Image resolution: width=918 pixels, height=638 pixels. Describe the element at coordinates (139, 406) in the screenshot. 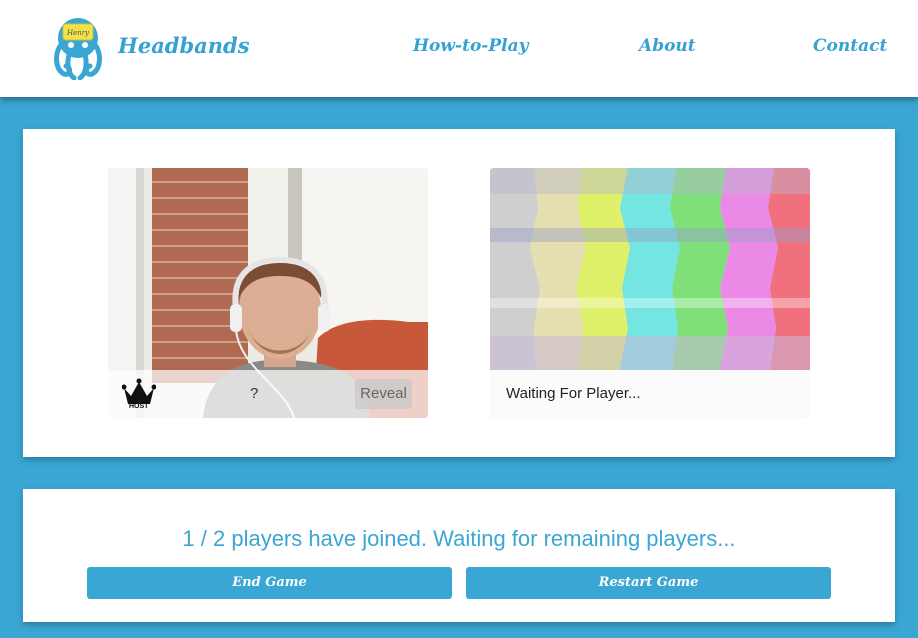

I see `host-label: HOST` at that location.